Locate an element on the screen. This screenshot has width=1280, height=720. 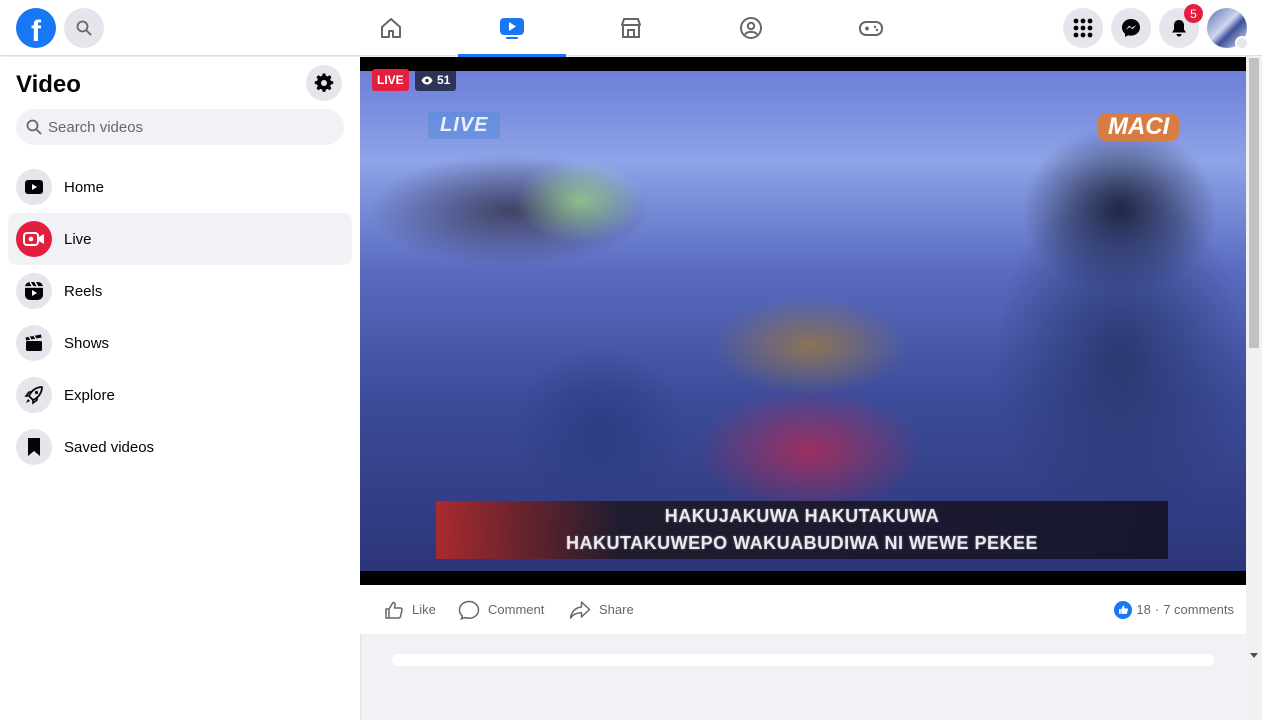
sidebar-title: Video is located at coordinates (48, 84).